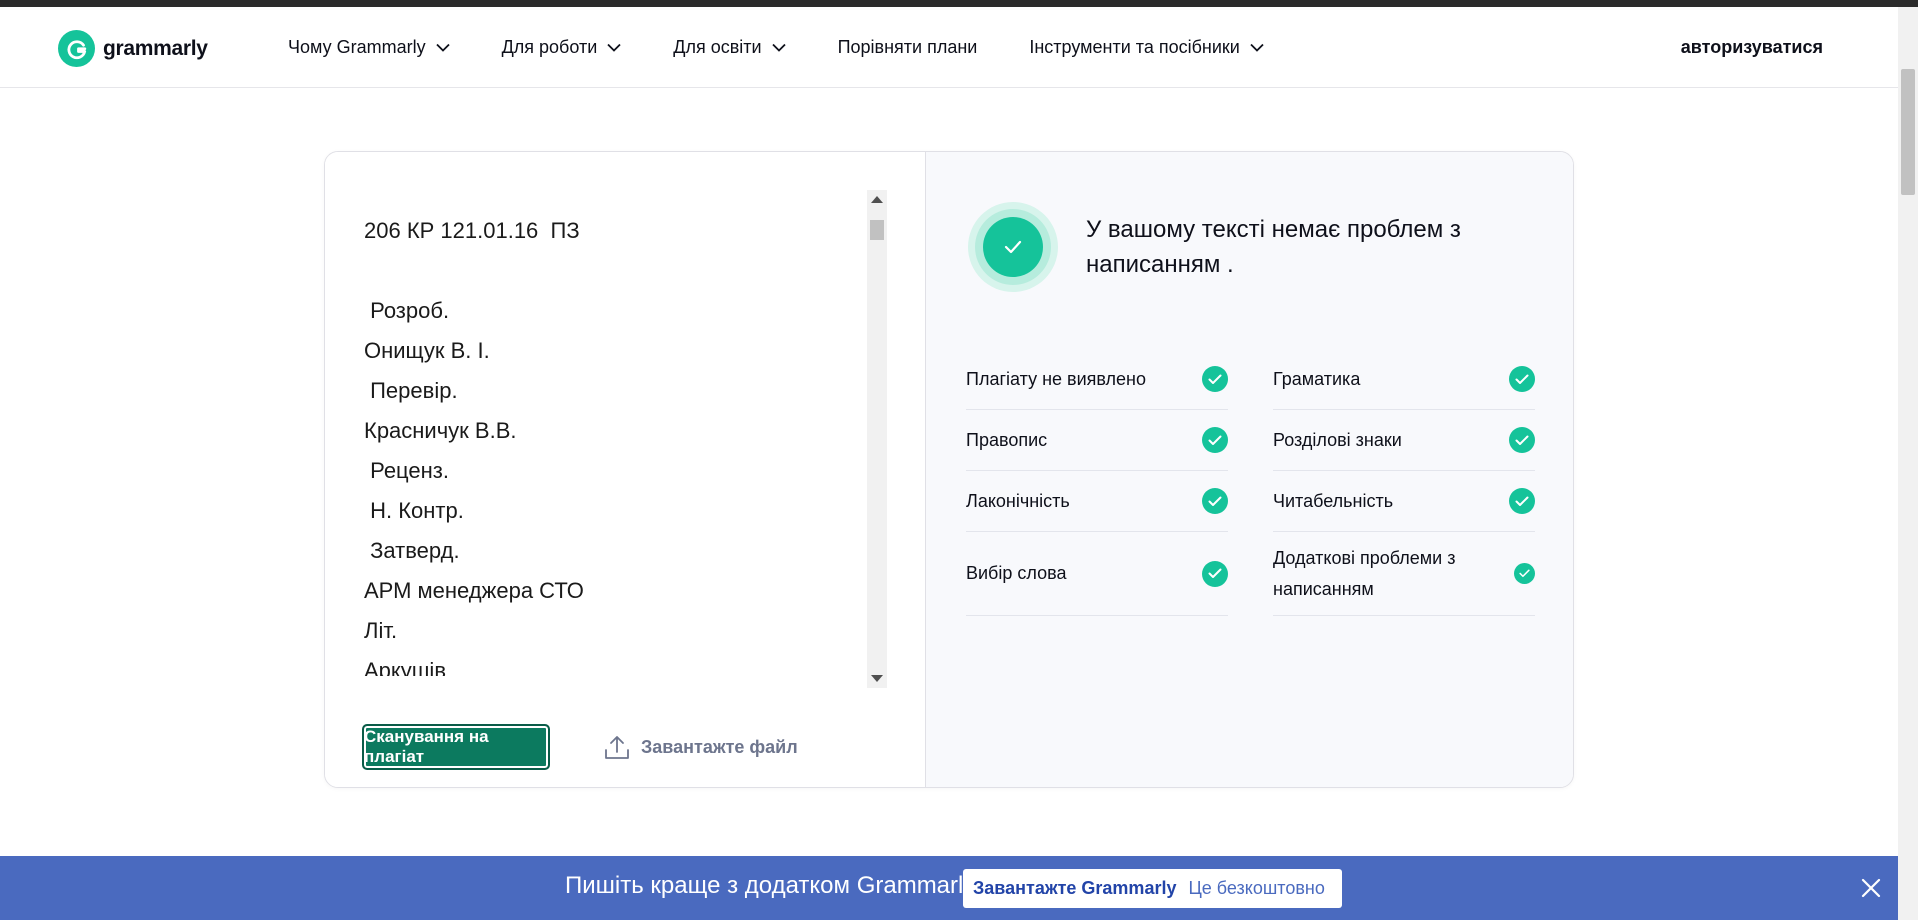  I want to click on nav-item-label: Чому Grammarly, so click(357, 47).